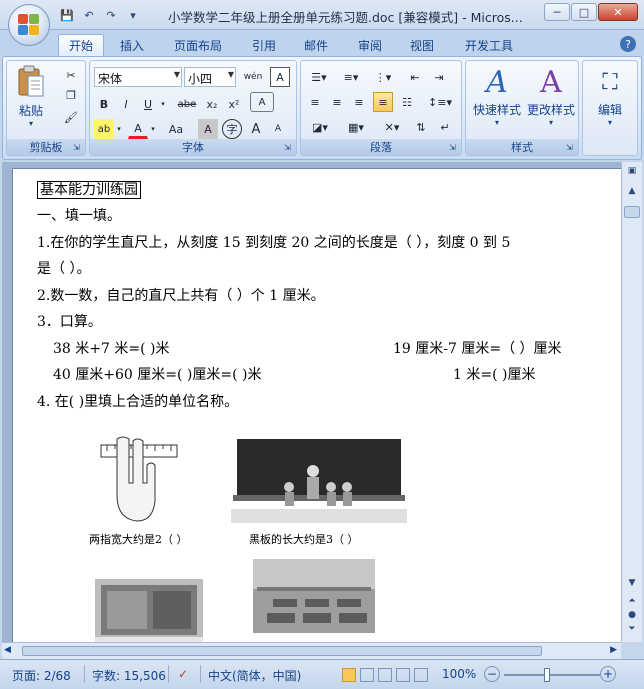 Image resolution: width=644 pixels, height=689 pixels. Describe the element at coordinates (632, 212) in the screenshot. I see `scroll-thumb` at that location.